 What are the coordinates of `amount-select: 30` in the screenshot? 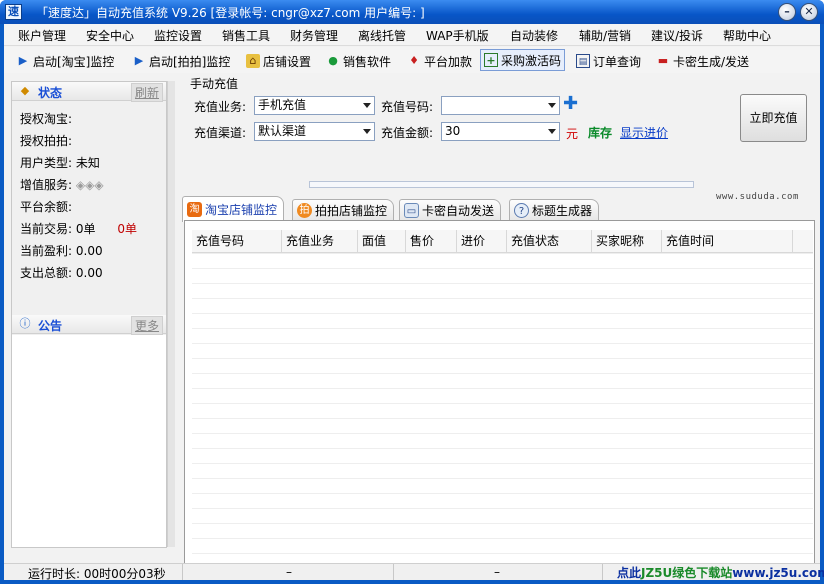 It's located at (500, 131).